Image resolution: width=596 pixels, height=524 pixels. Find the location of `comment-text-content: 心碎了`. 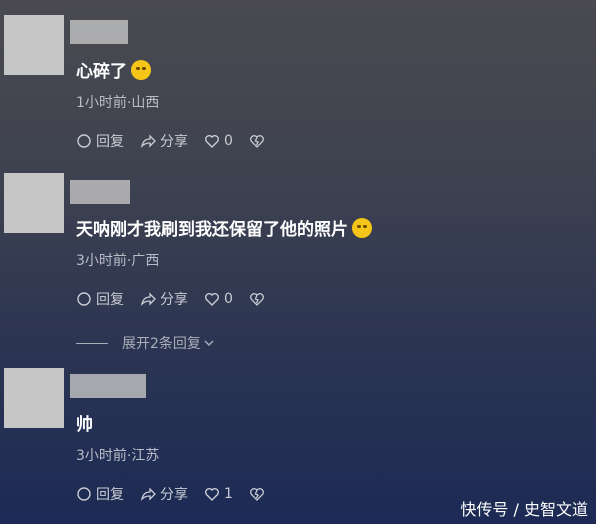

comment-text-content: 心碎了 is located at coordinates (101, 72).